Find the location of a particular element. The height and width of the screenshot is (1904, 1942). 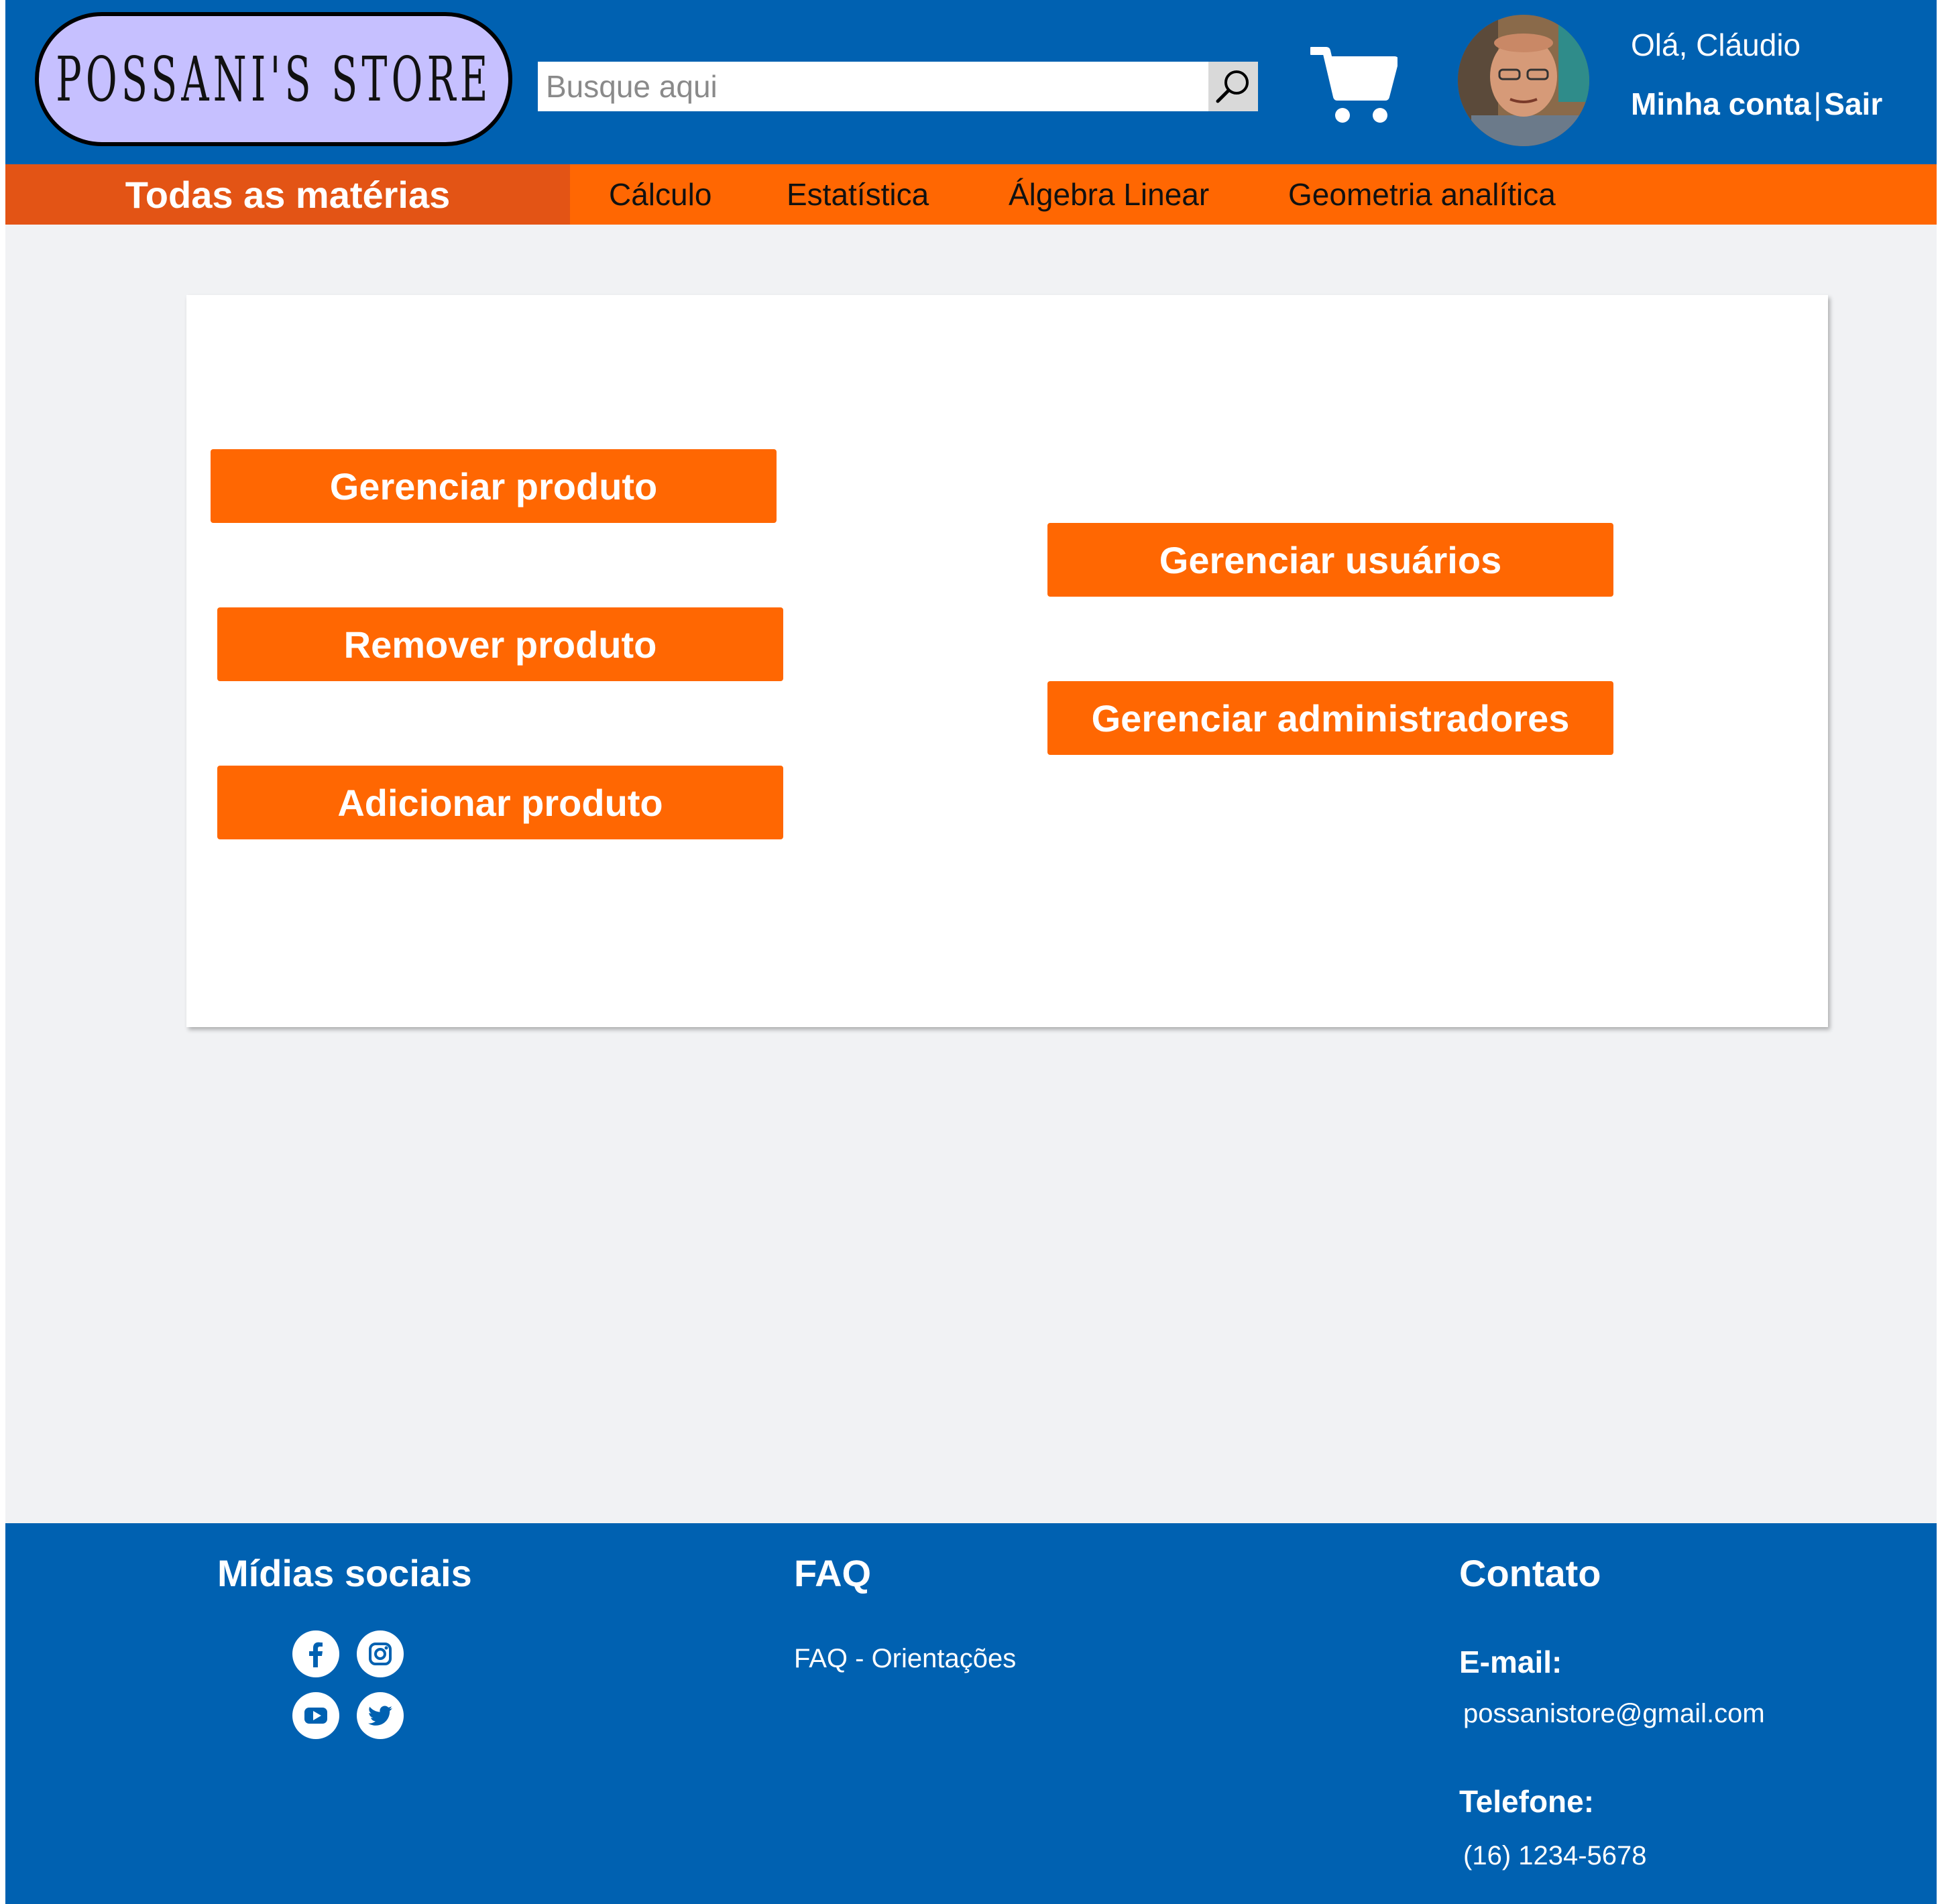

youtube-icon is located at coordinates (315, 1716).